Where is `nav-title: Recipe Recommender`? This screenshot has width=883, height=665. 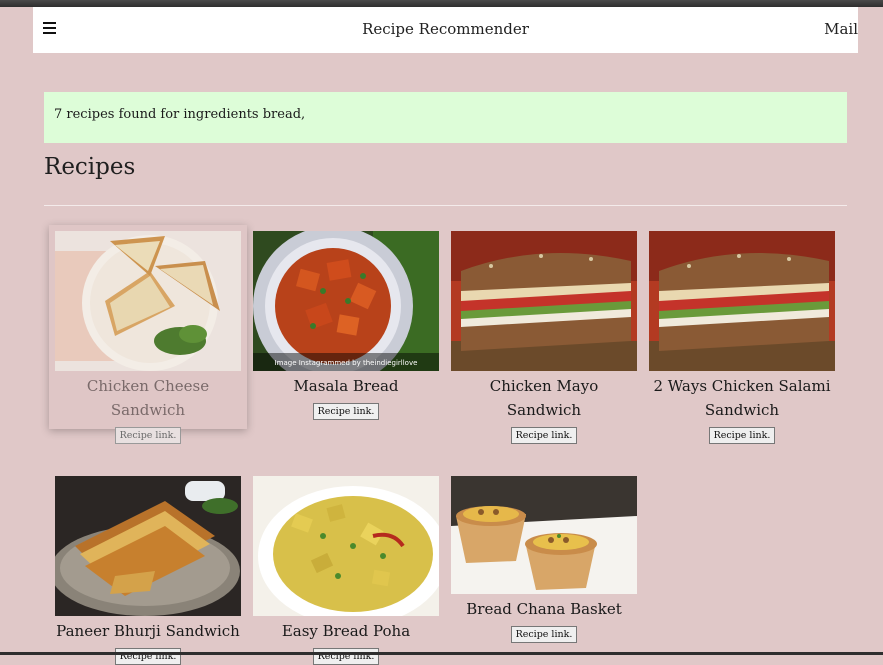 nav-title: Recipe Recommender is located at coordinates (445, 29).